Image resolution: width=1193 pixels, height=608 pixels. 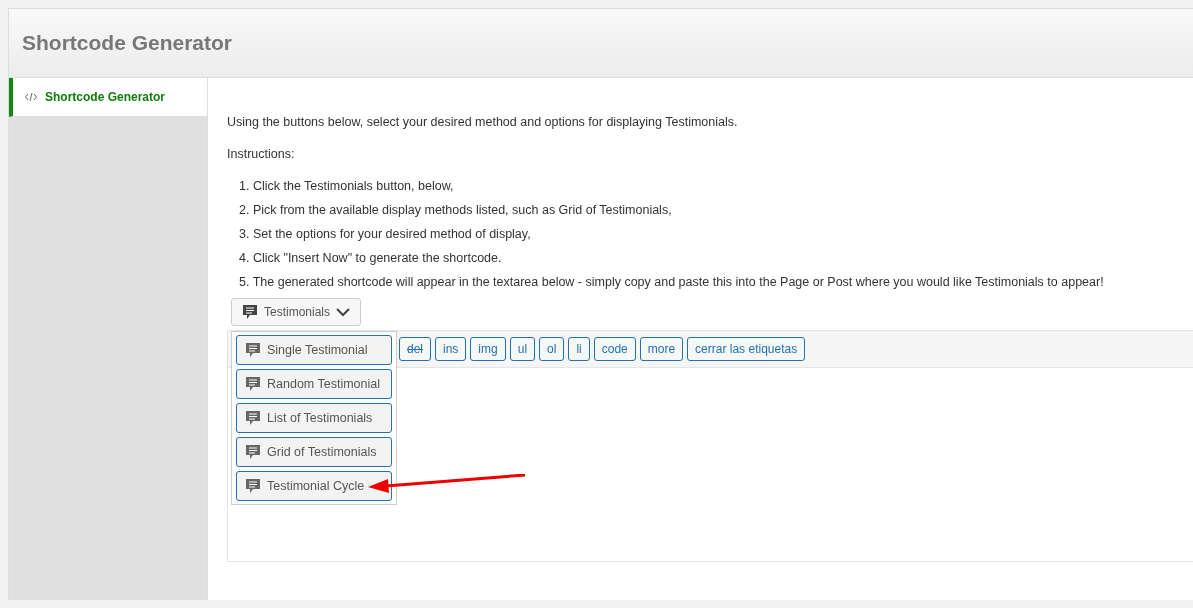 I want to click on menu-item: Single Testimonial, so click(x=314, y=350).